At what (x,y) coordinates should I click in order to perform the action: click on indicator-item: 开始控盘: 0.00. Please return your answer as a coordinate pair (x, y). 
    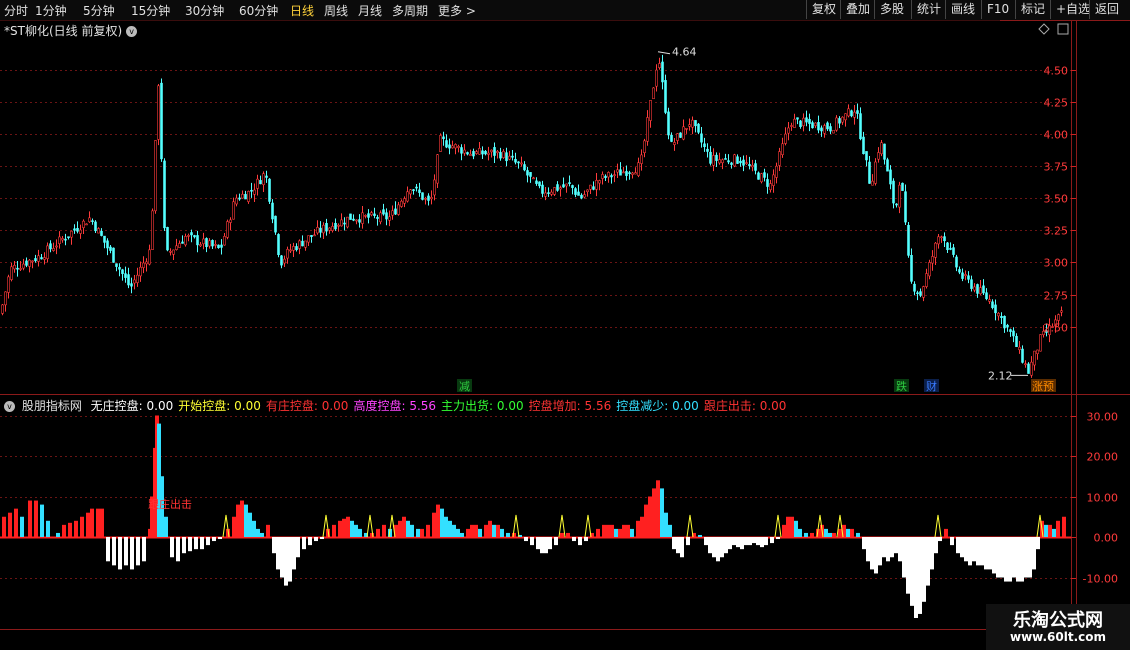
    Looking at the image, I should click on (219, 406).